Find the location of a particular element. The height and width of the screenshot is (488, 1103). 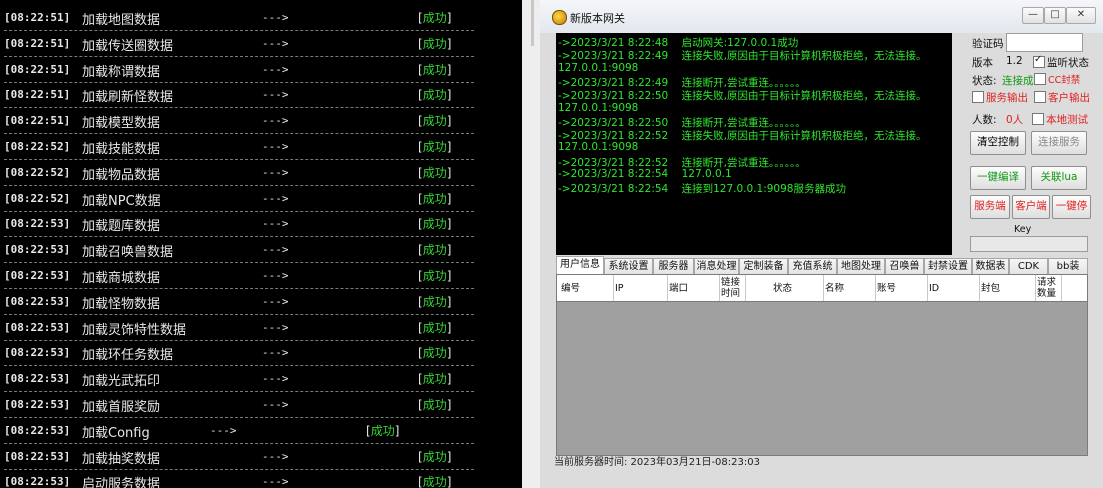

column-header: 请求数量 is located at coordinates (1049, 288).